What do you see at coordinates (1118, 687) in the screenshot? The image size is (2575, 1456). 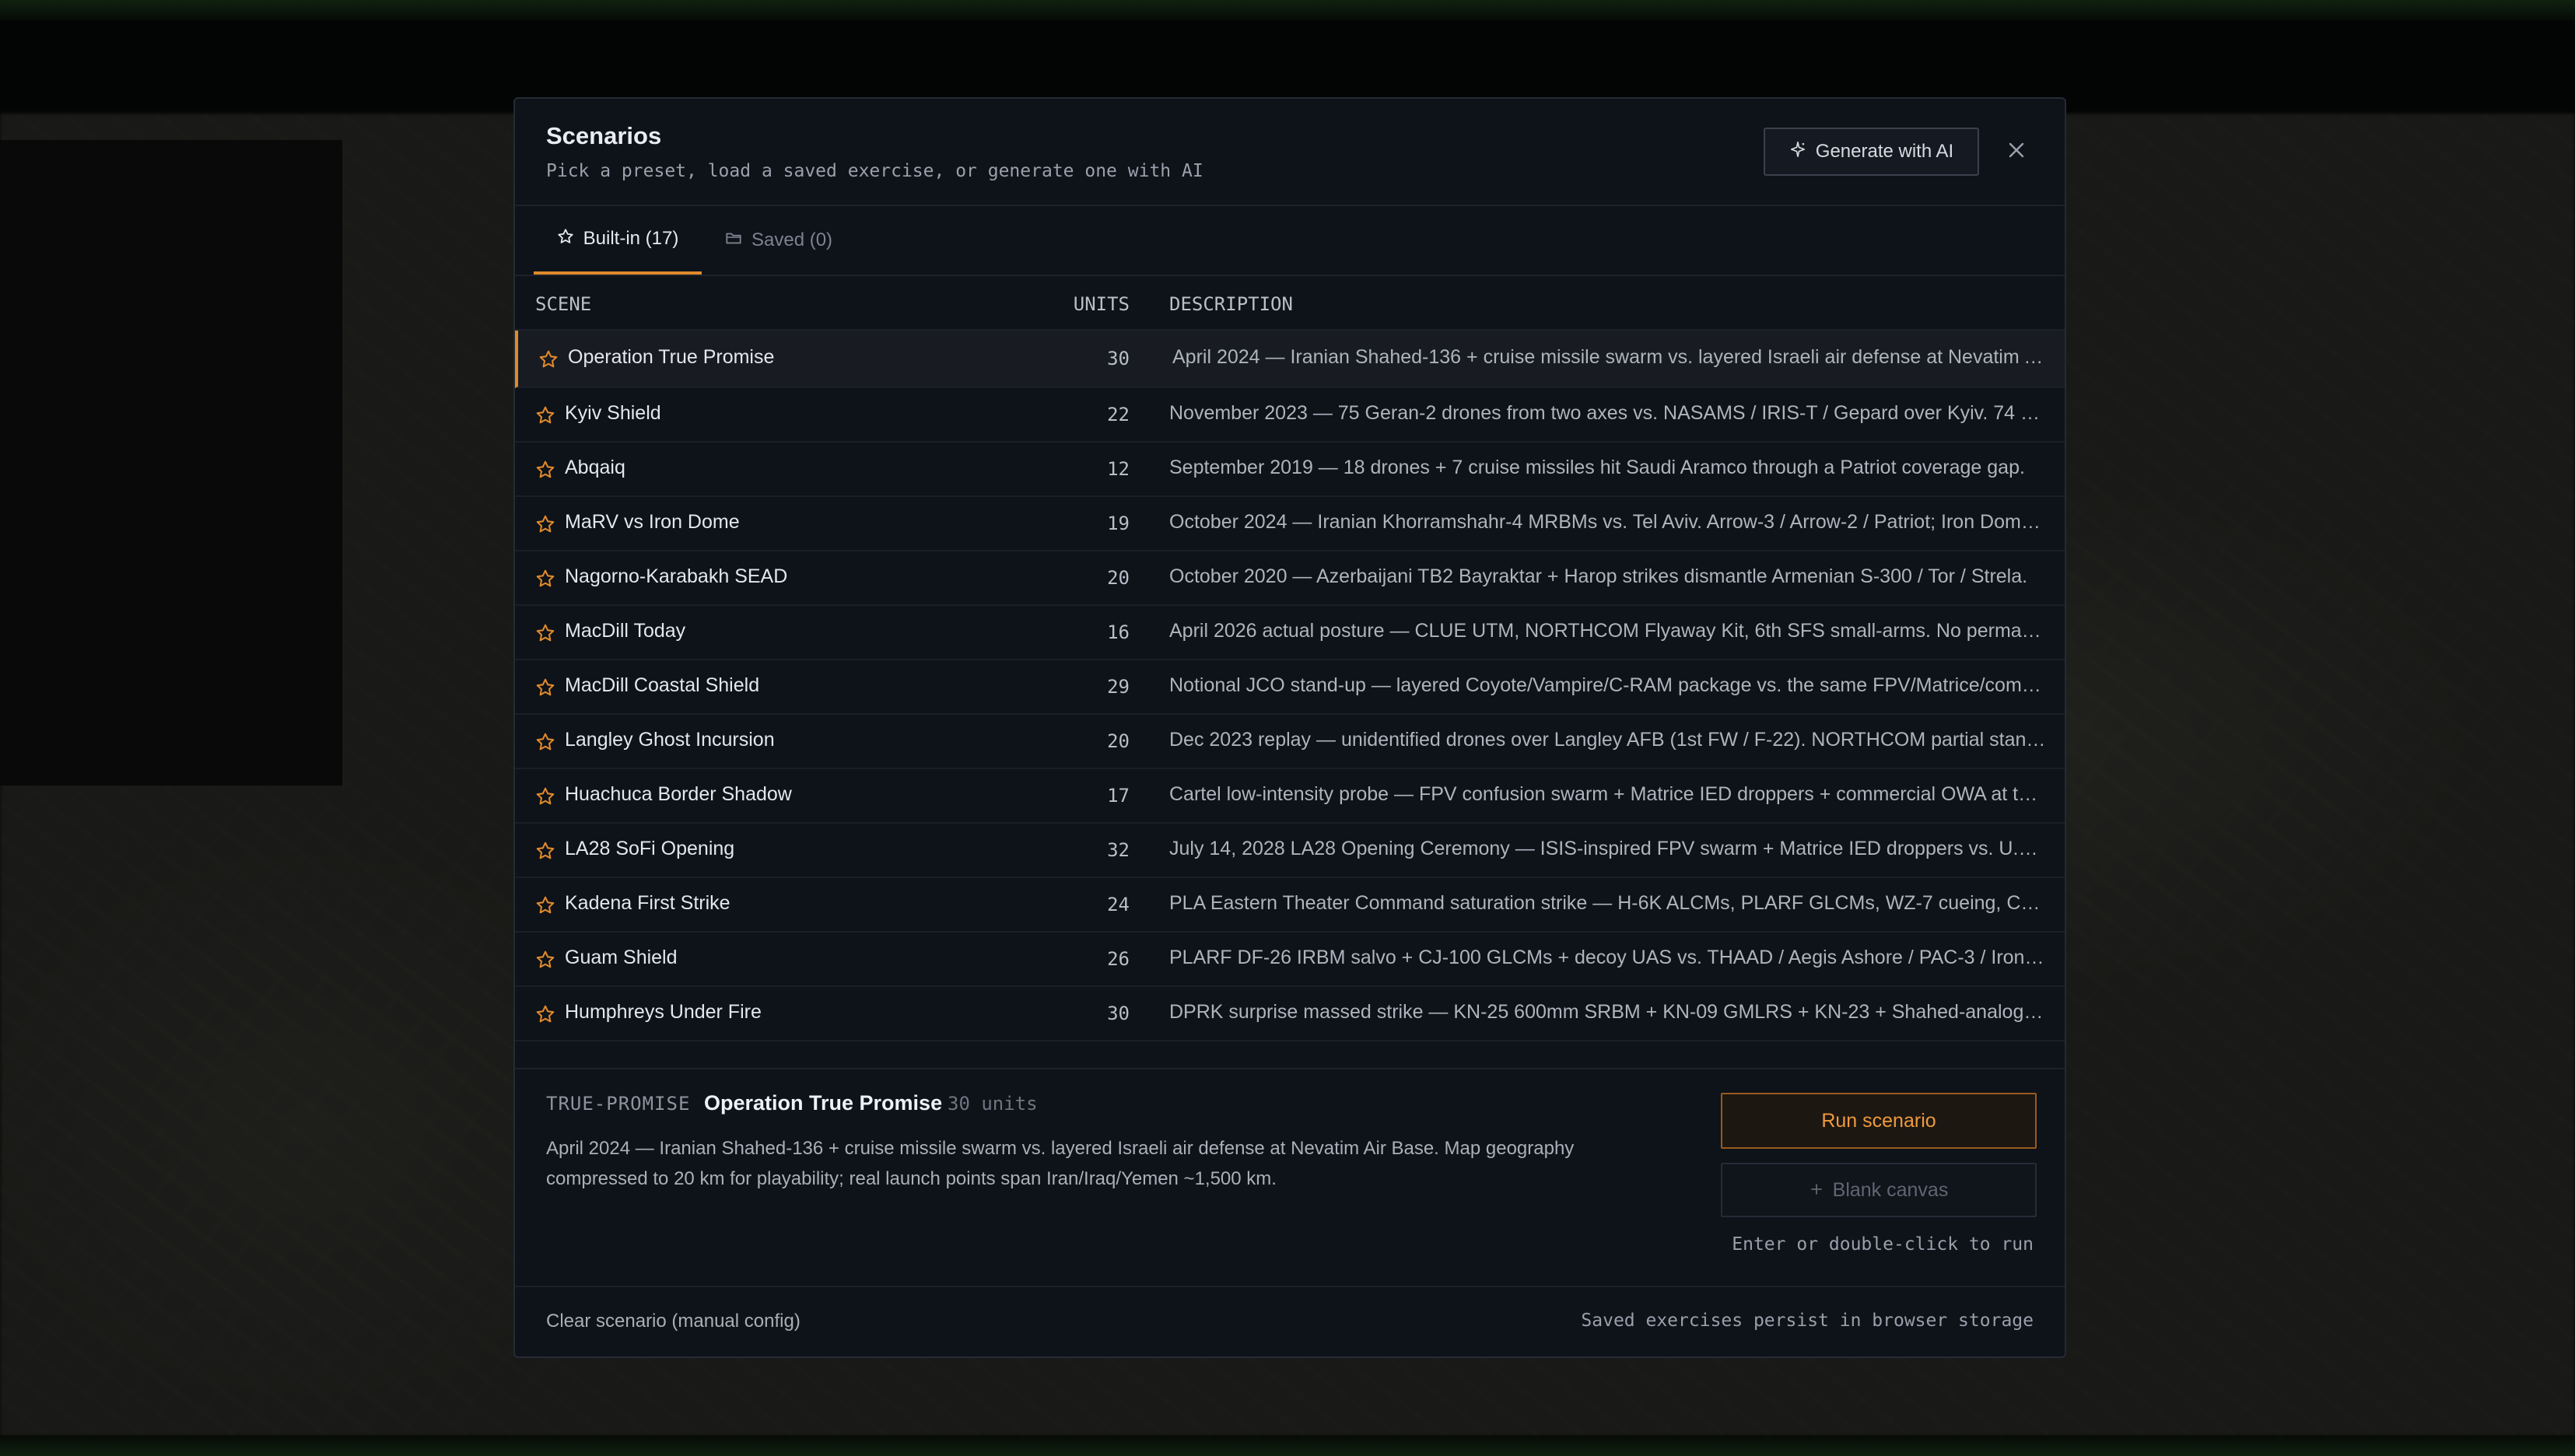 I see `scene-units: 29` at bounding box center [1118, 687].